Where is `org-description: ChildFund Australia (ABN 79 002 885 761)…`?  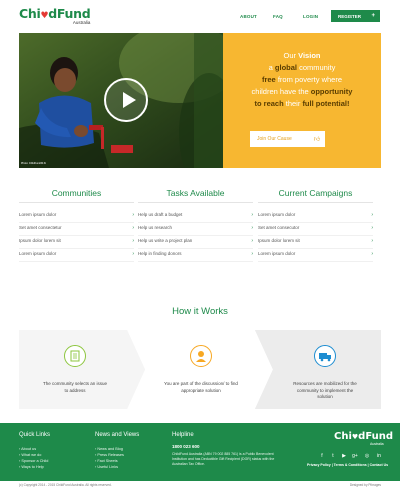
org-description: ChildFund Australia (ABN 79 002 885 761)… is located at coordinates (223, 459).